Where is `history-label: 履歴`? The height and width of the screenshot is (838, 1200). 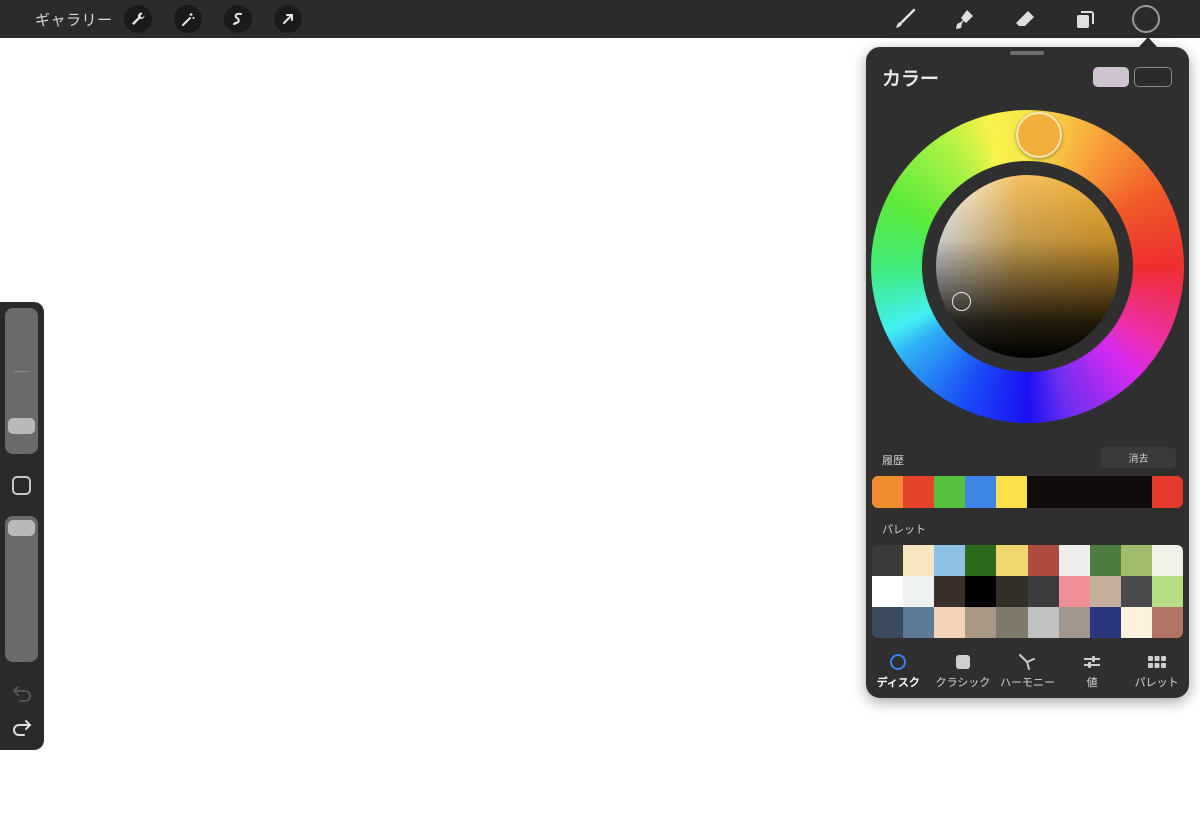 history-label: 履歴 is located at coordinates (893, 460).